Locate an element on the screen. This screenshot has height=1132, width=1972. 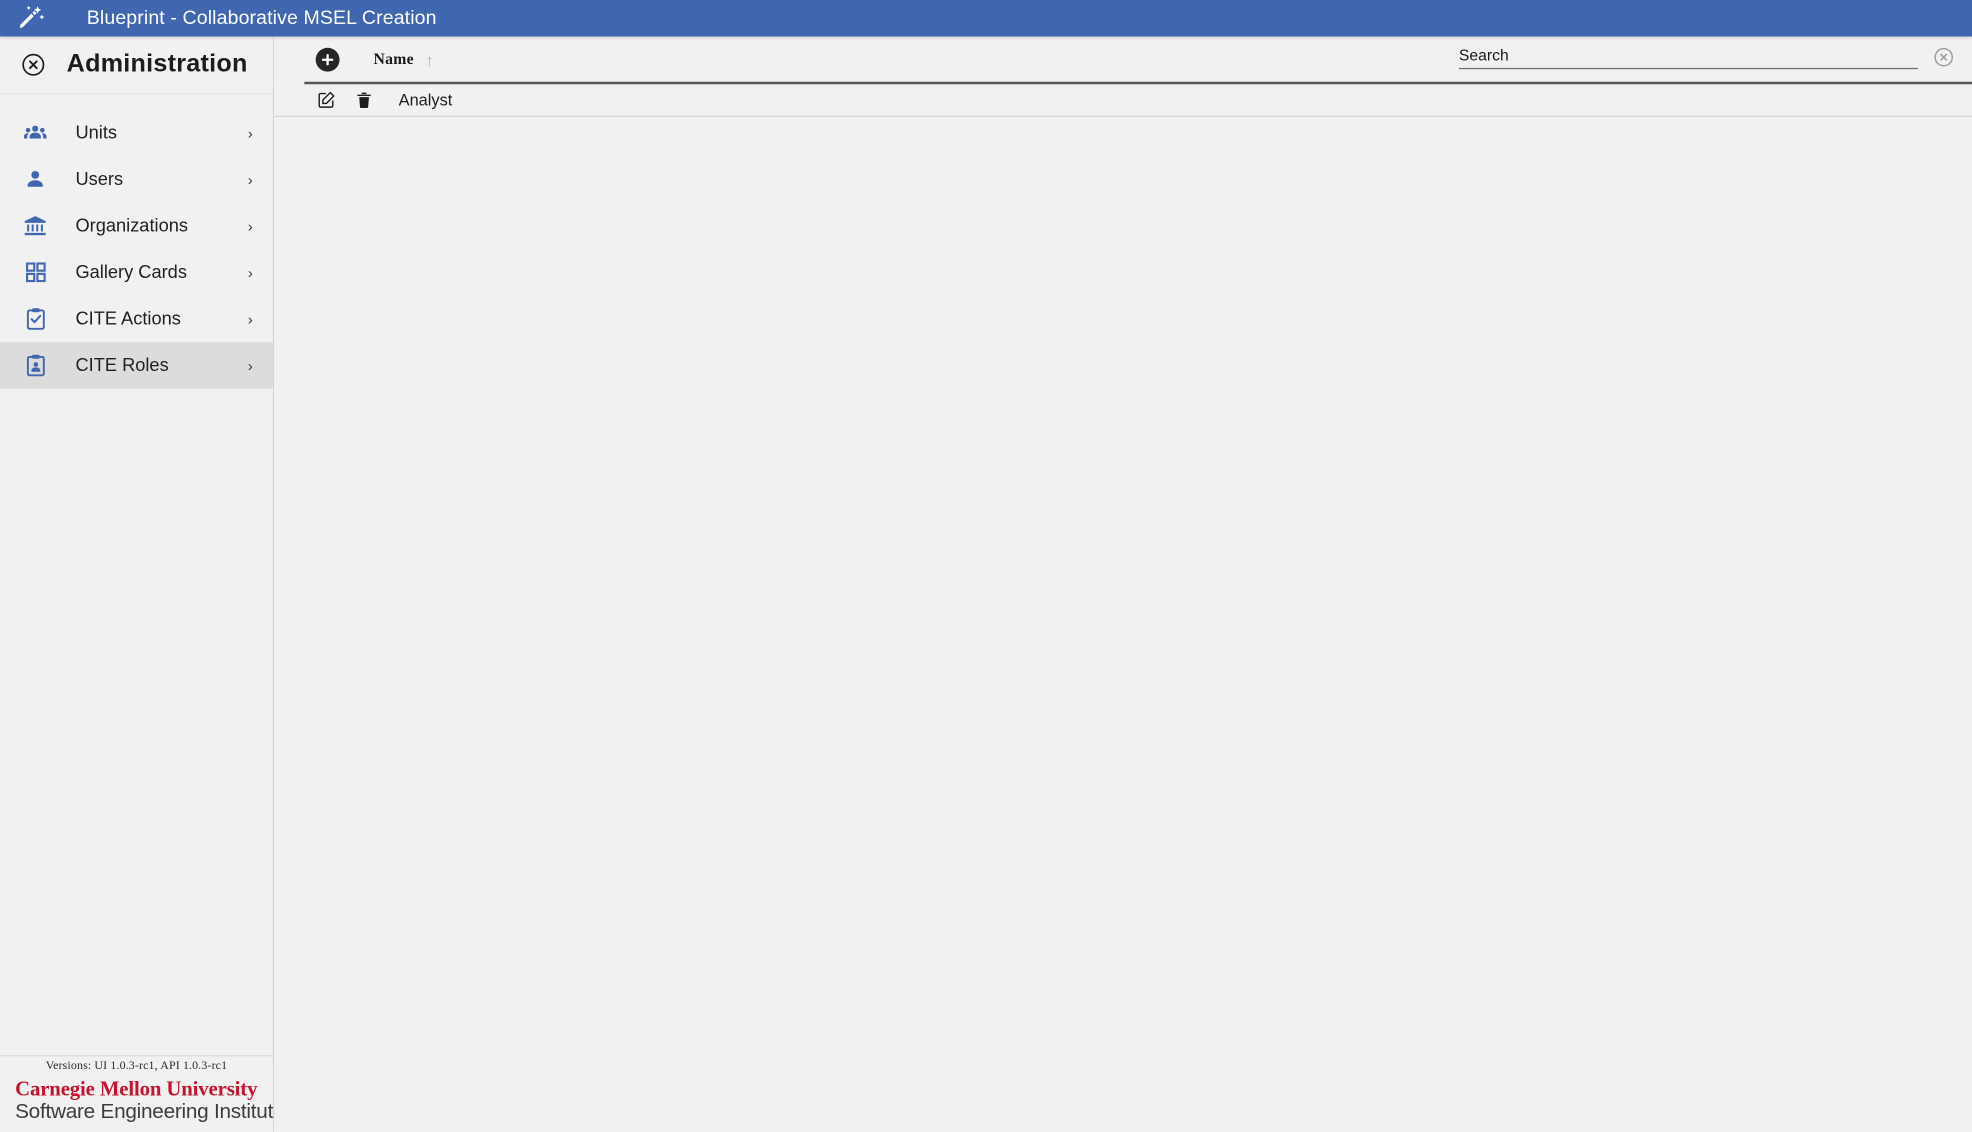
sidebar-item-units: Units › is located at coordinates (136, 132).